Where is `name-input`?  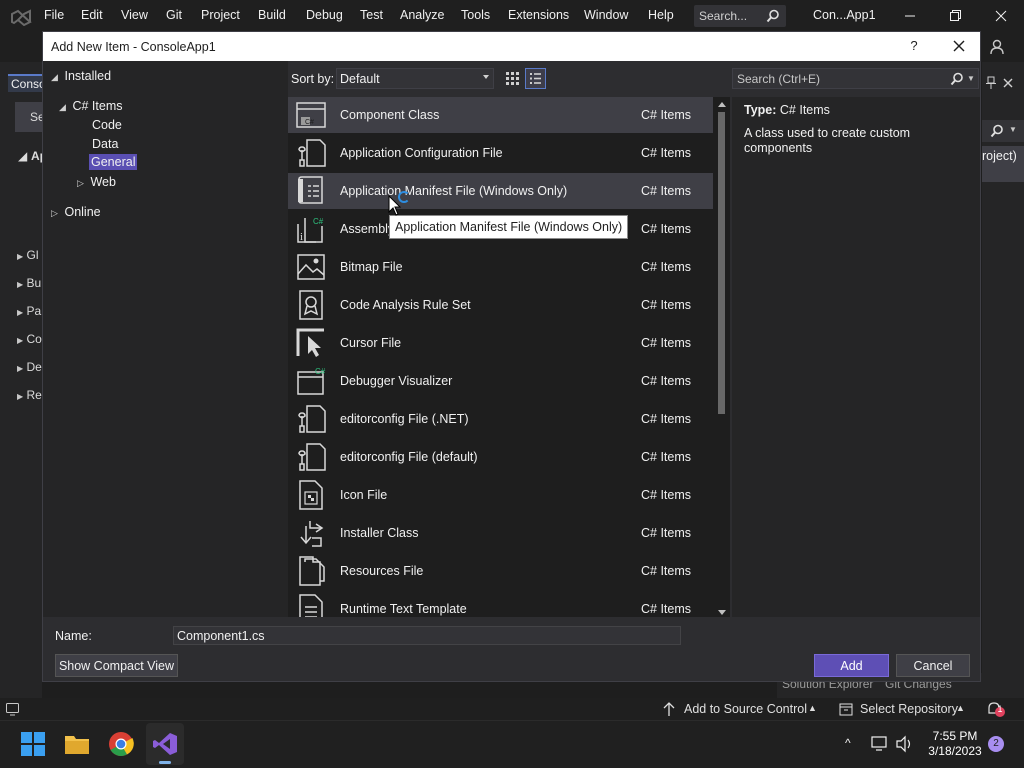
name-input is located at coordinates (427, 635).